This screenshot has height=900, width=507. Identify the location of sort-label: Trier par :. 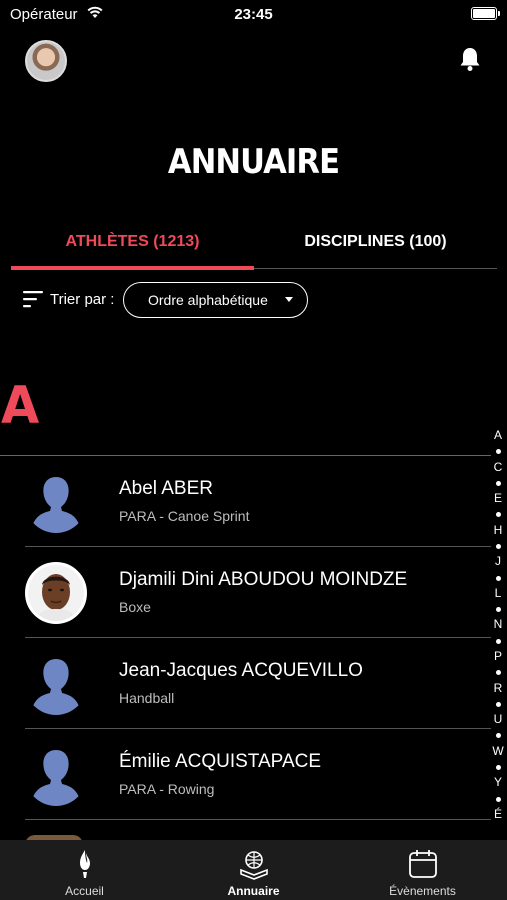
(82, 299).